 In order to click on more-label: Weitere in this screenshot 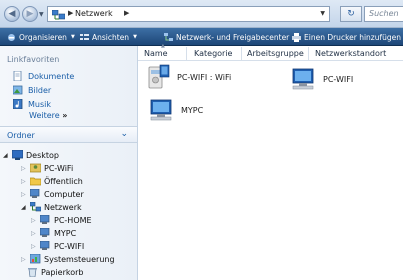, I will do `click(44, 115)`.